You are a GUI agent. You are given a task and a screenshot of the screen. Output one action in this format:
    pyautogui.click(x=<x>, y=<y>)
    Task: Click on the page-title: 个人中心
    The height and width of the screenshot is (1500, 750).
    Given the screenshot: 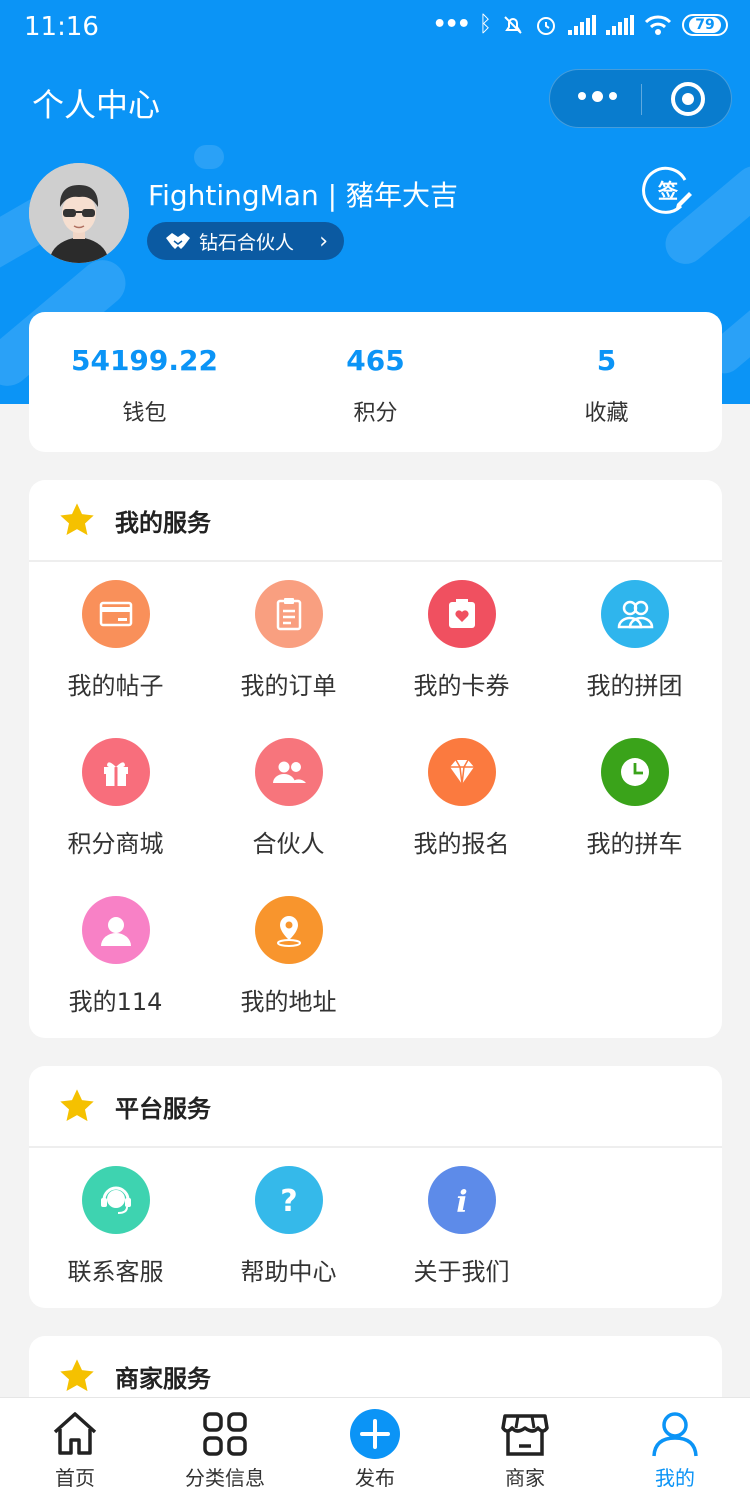 What is the action you would take?
    pyautogui.click(x=96, y=105)
    